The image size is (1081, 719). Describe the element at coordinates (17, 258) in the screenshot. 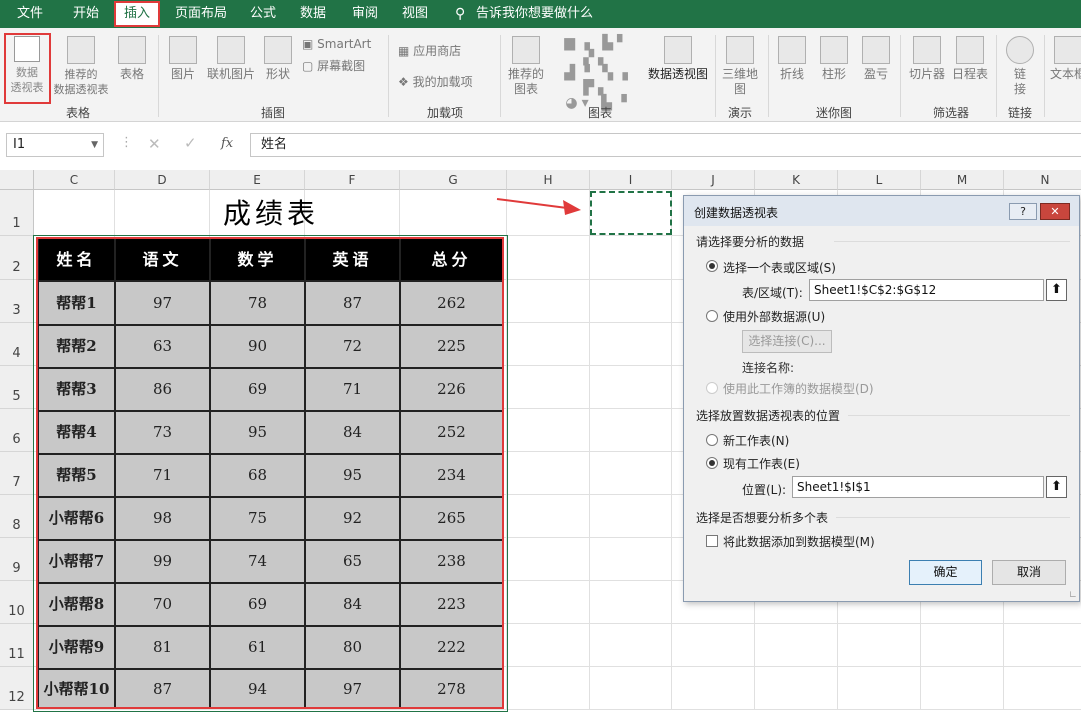

I see `row-header-2: 2` at that location.